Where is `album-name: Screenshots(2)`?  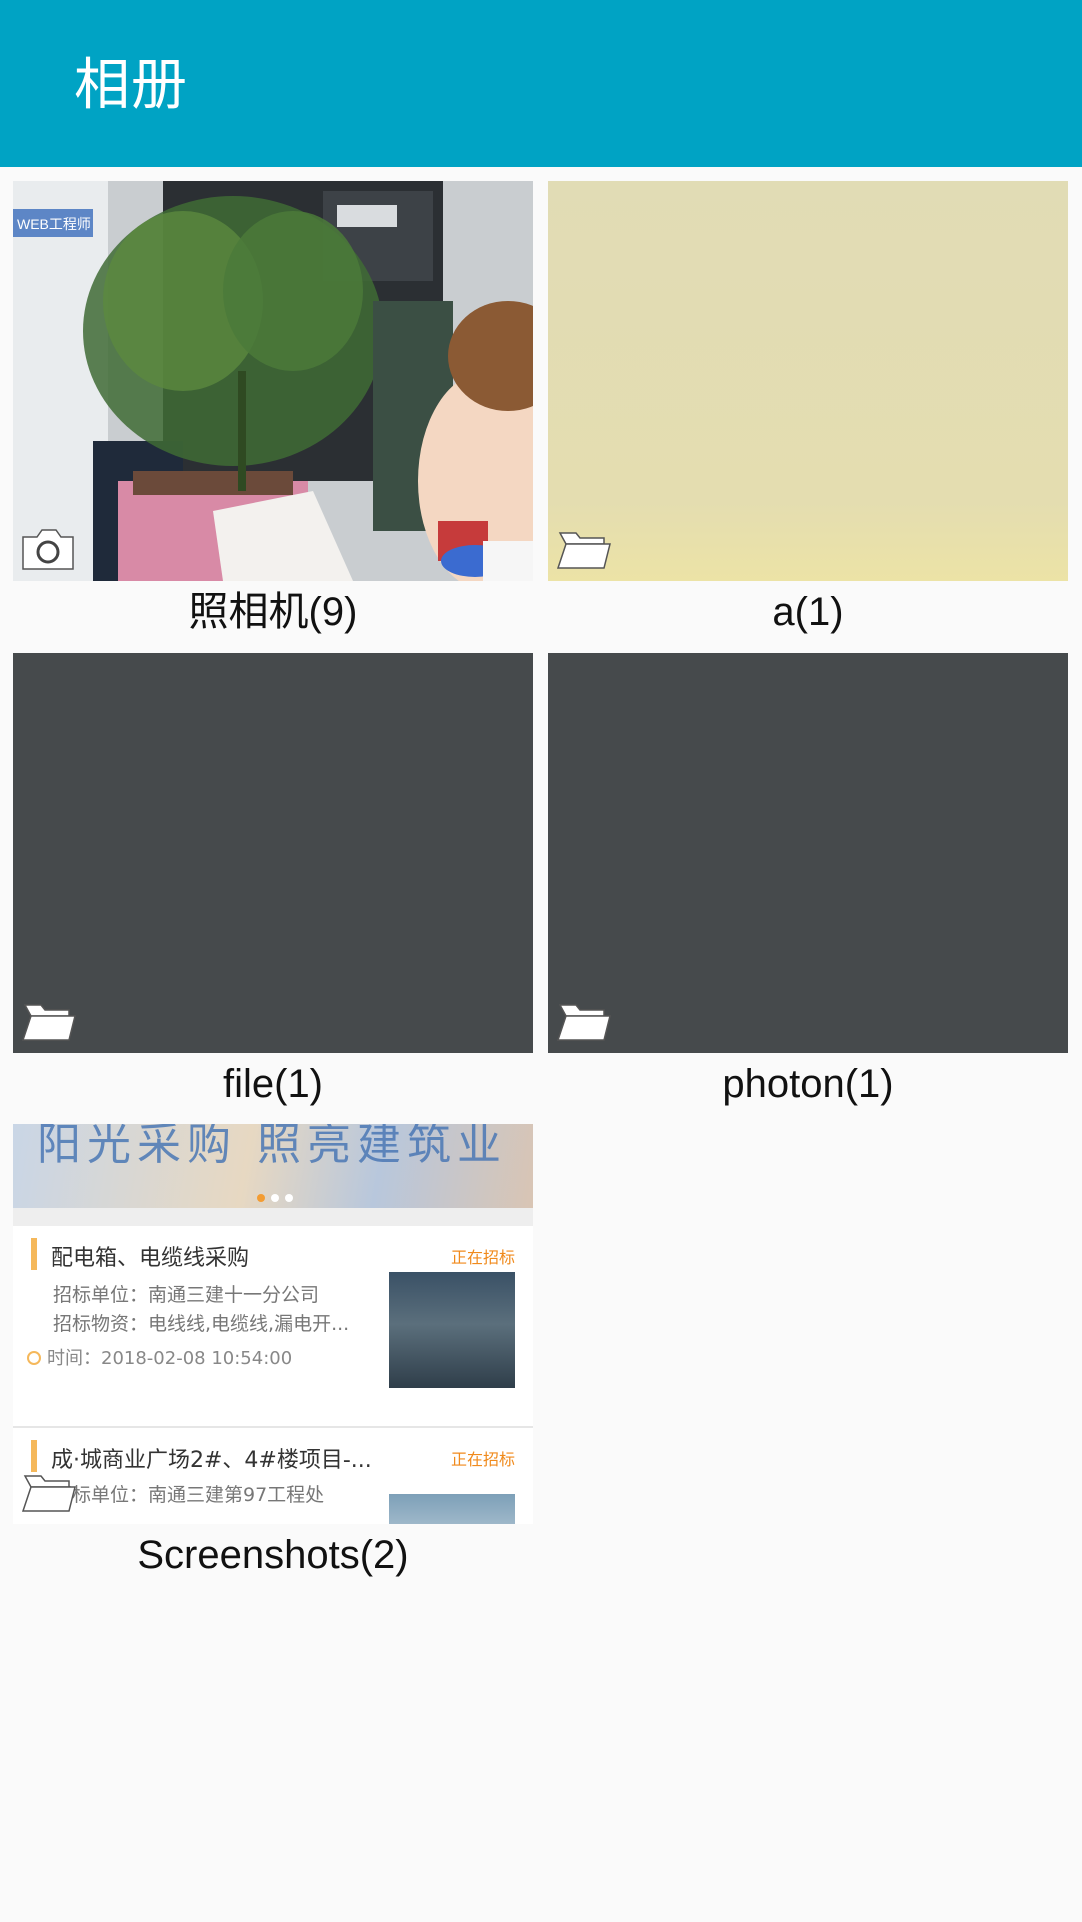 album-name: Screenshots(2) is located at coordinates (273, 1555).